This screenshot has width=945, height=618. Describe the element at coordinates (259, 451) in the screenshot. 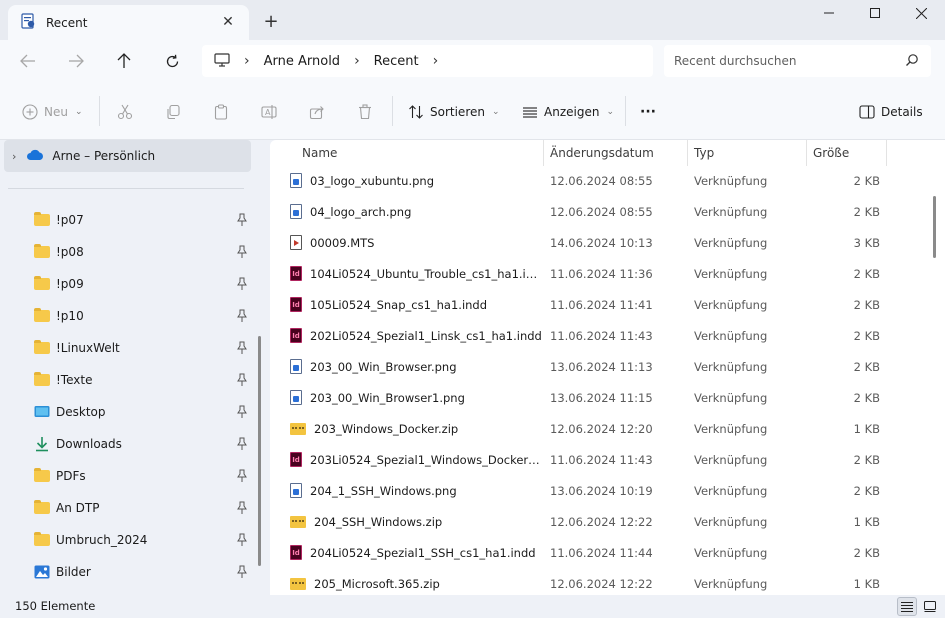

I see `sidebar-scrollbar` at that location.